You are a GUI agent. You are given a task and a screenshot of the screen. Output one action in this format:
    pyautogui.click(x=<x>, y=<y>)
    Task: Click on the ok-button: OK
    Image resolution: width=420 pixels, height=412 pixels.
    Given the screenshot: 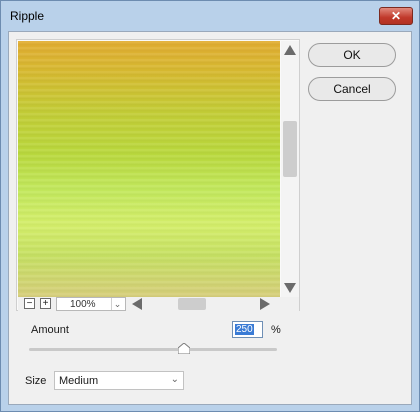 What is the action you would take?
    pyautogui.click(x=352, y=55)
    